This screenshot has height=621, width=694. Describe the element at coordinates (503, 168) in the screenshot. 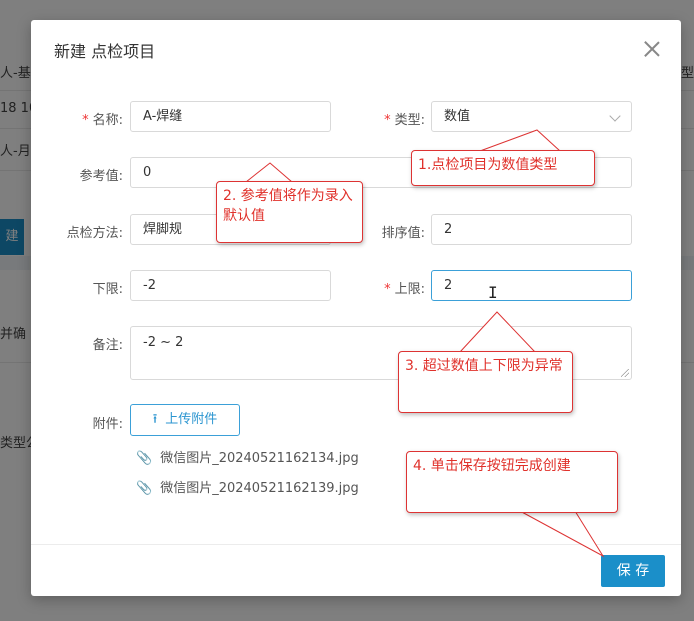

I see `callout-1: 1.点检项目为数值类型` at that location.